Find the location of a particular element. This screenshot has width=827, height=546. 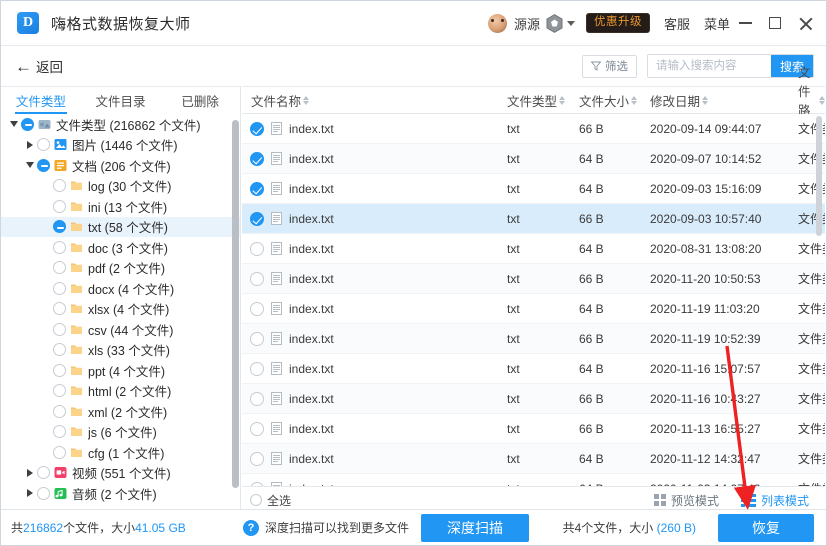

tree-node: 图片 (1446 个文件) is located at coordinates (120, 145).